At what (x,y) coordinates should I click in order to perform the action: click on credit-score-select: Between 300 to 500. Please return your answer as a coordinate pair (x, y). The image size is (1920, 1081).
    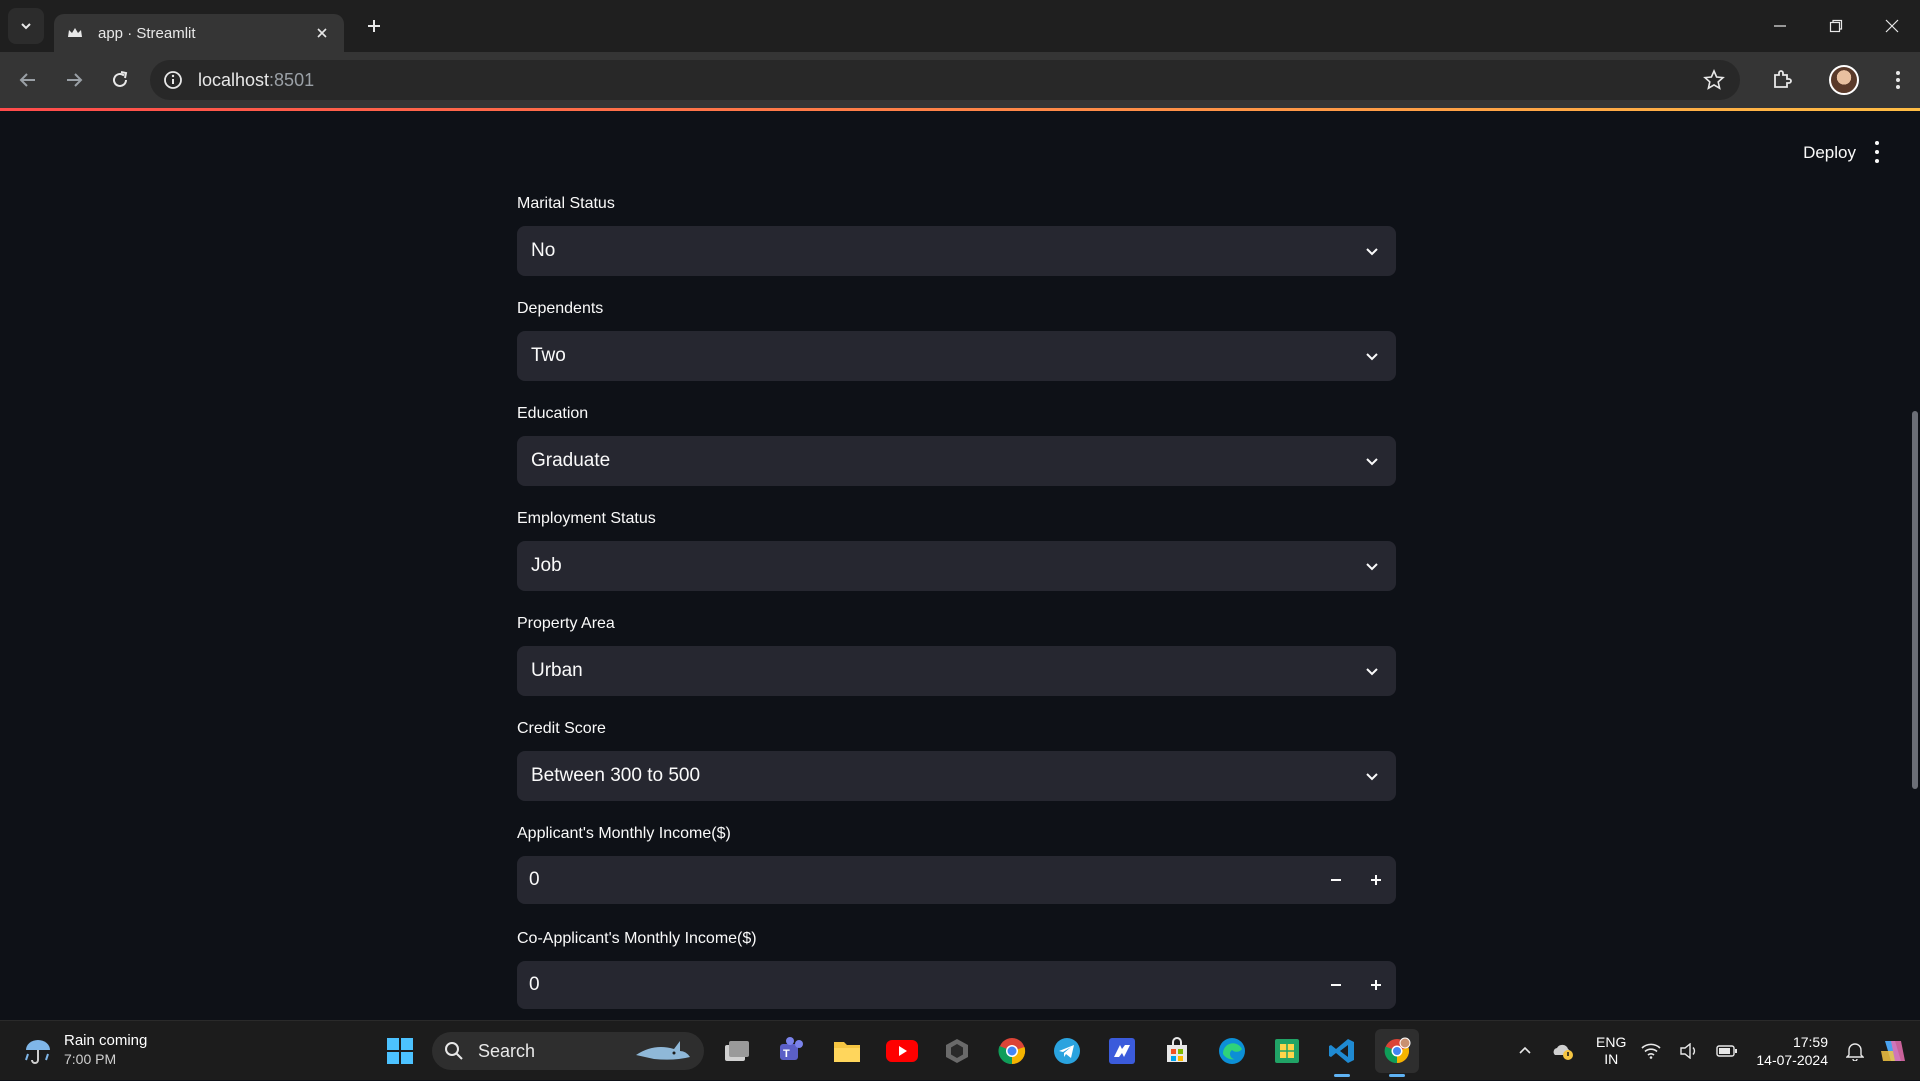
    Looking at the image, I should click on (956, 776).